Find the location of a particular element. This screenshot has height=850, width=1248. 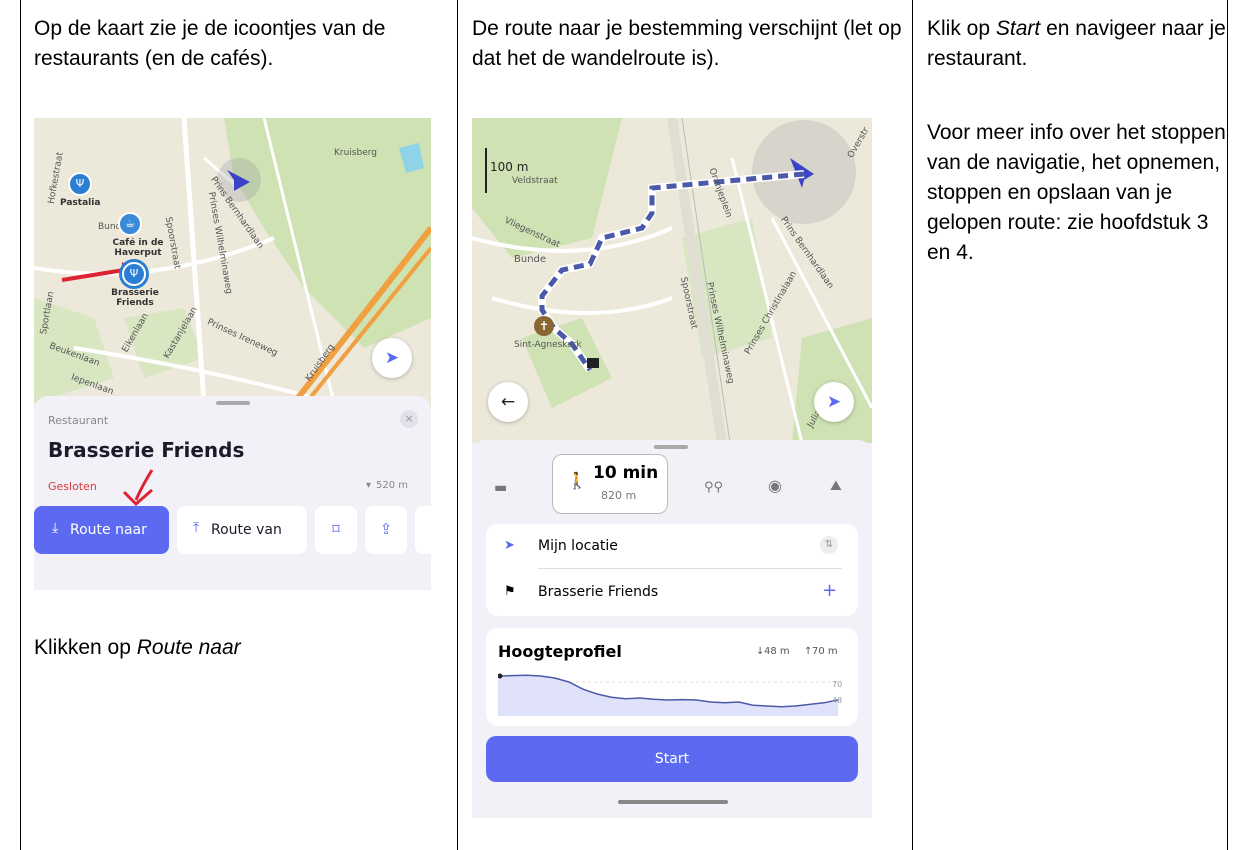

route-from-button: ⤒ Route van is located at coordinates (242, 530).